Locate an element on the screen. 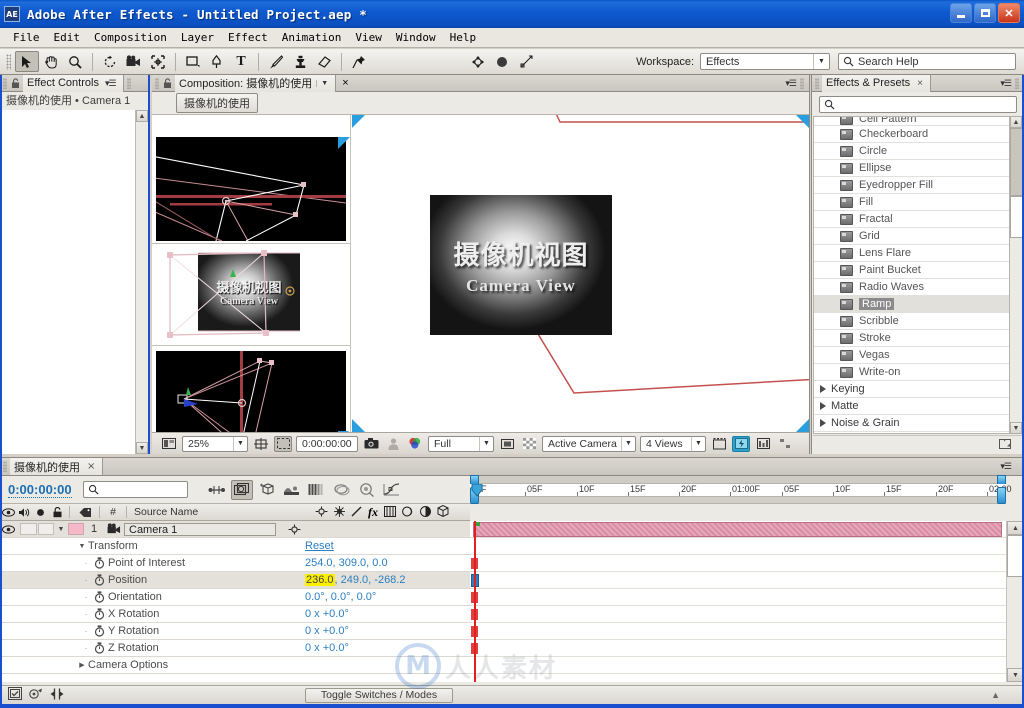 The width and height of the screenshot is (1024, 708). shy-icon is located at coordinates (321, 513).